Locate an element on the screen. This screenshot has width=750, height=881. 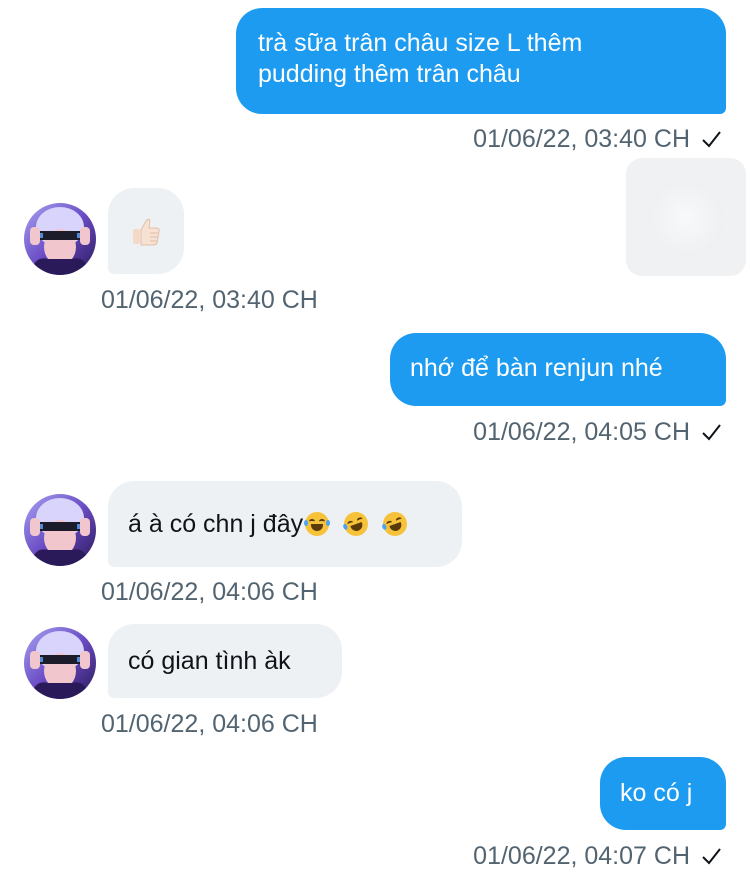
message-bubble-incoming is located at coordinates (146, 231).